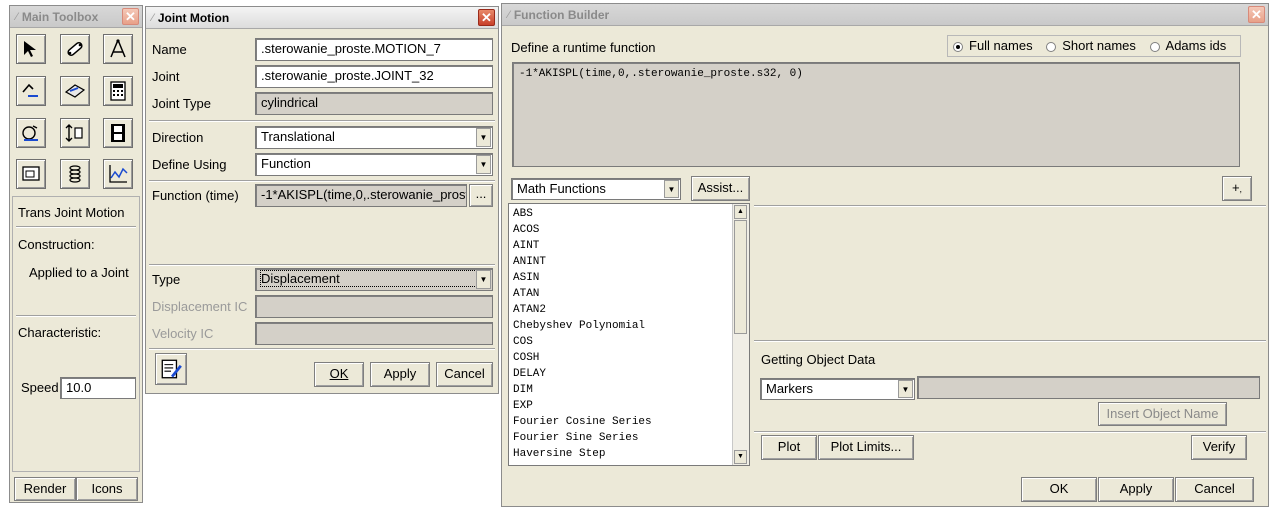 Image resolution: width=1271 pixels, height=520 pixels. I want to click on define-using-label: Define Using, so click(189, 164).